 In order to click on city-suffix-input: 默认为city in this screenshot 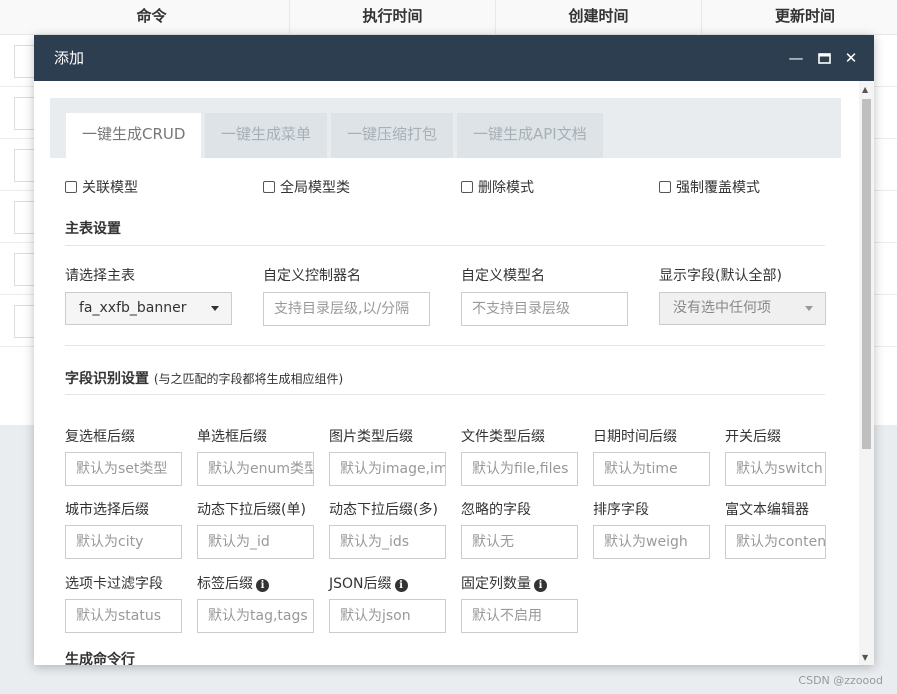, I will do `click(123, 542)`.